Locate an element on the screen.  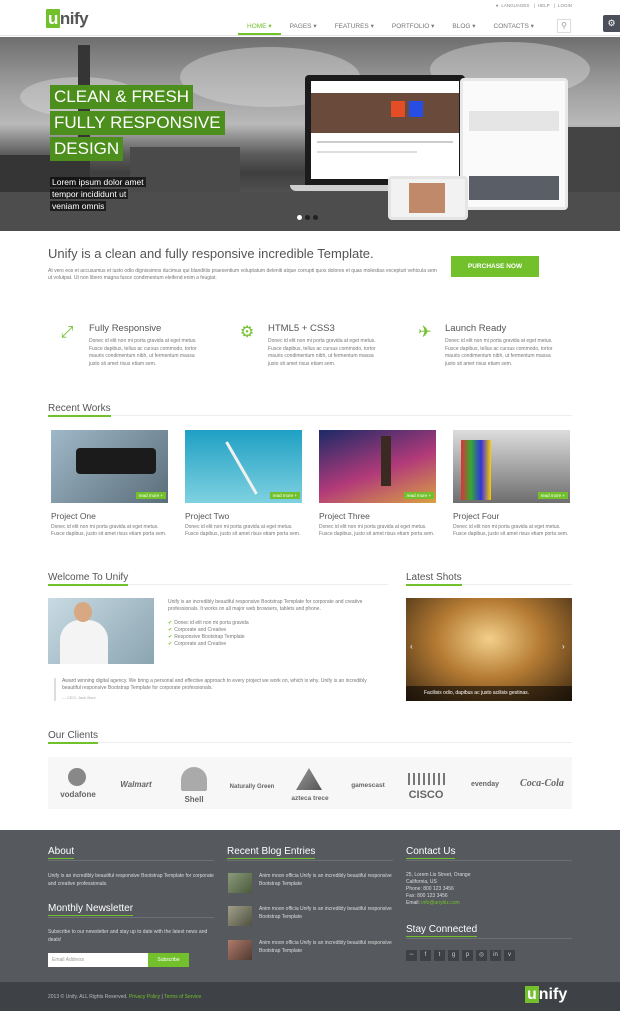
globe-icon: ● is located at coordinates (497, 5).